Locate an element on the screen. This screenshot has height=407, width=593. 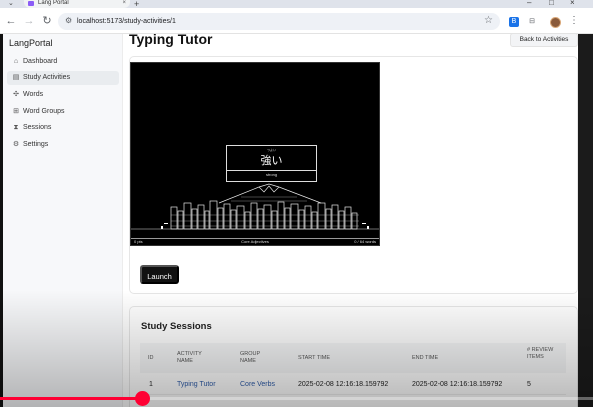
address-url: localhost:5173/study-activities/1 is located at coordinates (126, 21).